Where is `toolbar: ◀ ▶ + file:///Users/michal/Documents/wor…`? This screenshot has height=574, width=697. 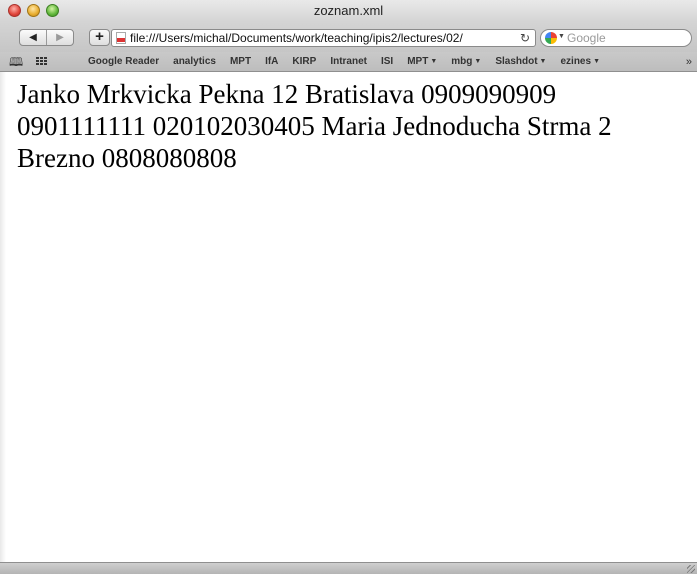 toolbar: ◀ ▶ + file:///Users/michal/Documents/wor… is located at coordinates (348, 37).